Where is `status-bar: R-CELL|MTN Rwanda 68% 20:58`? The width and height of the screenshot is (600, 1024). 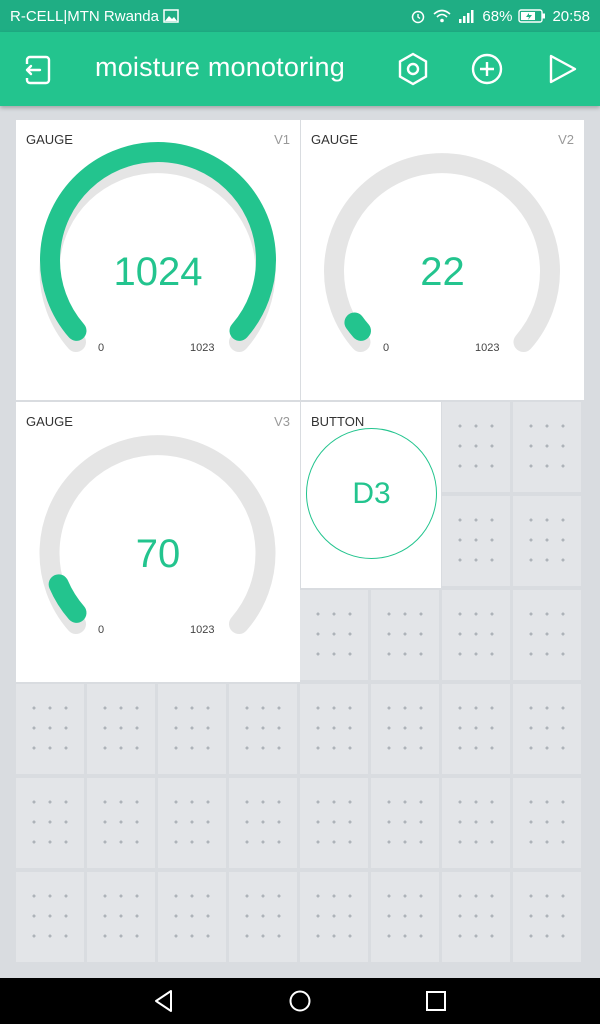 status-bar: R-CELL|MTN Rwanda 68% 20:58 is located at coordinates (300, 16).